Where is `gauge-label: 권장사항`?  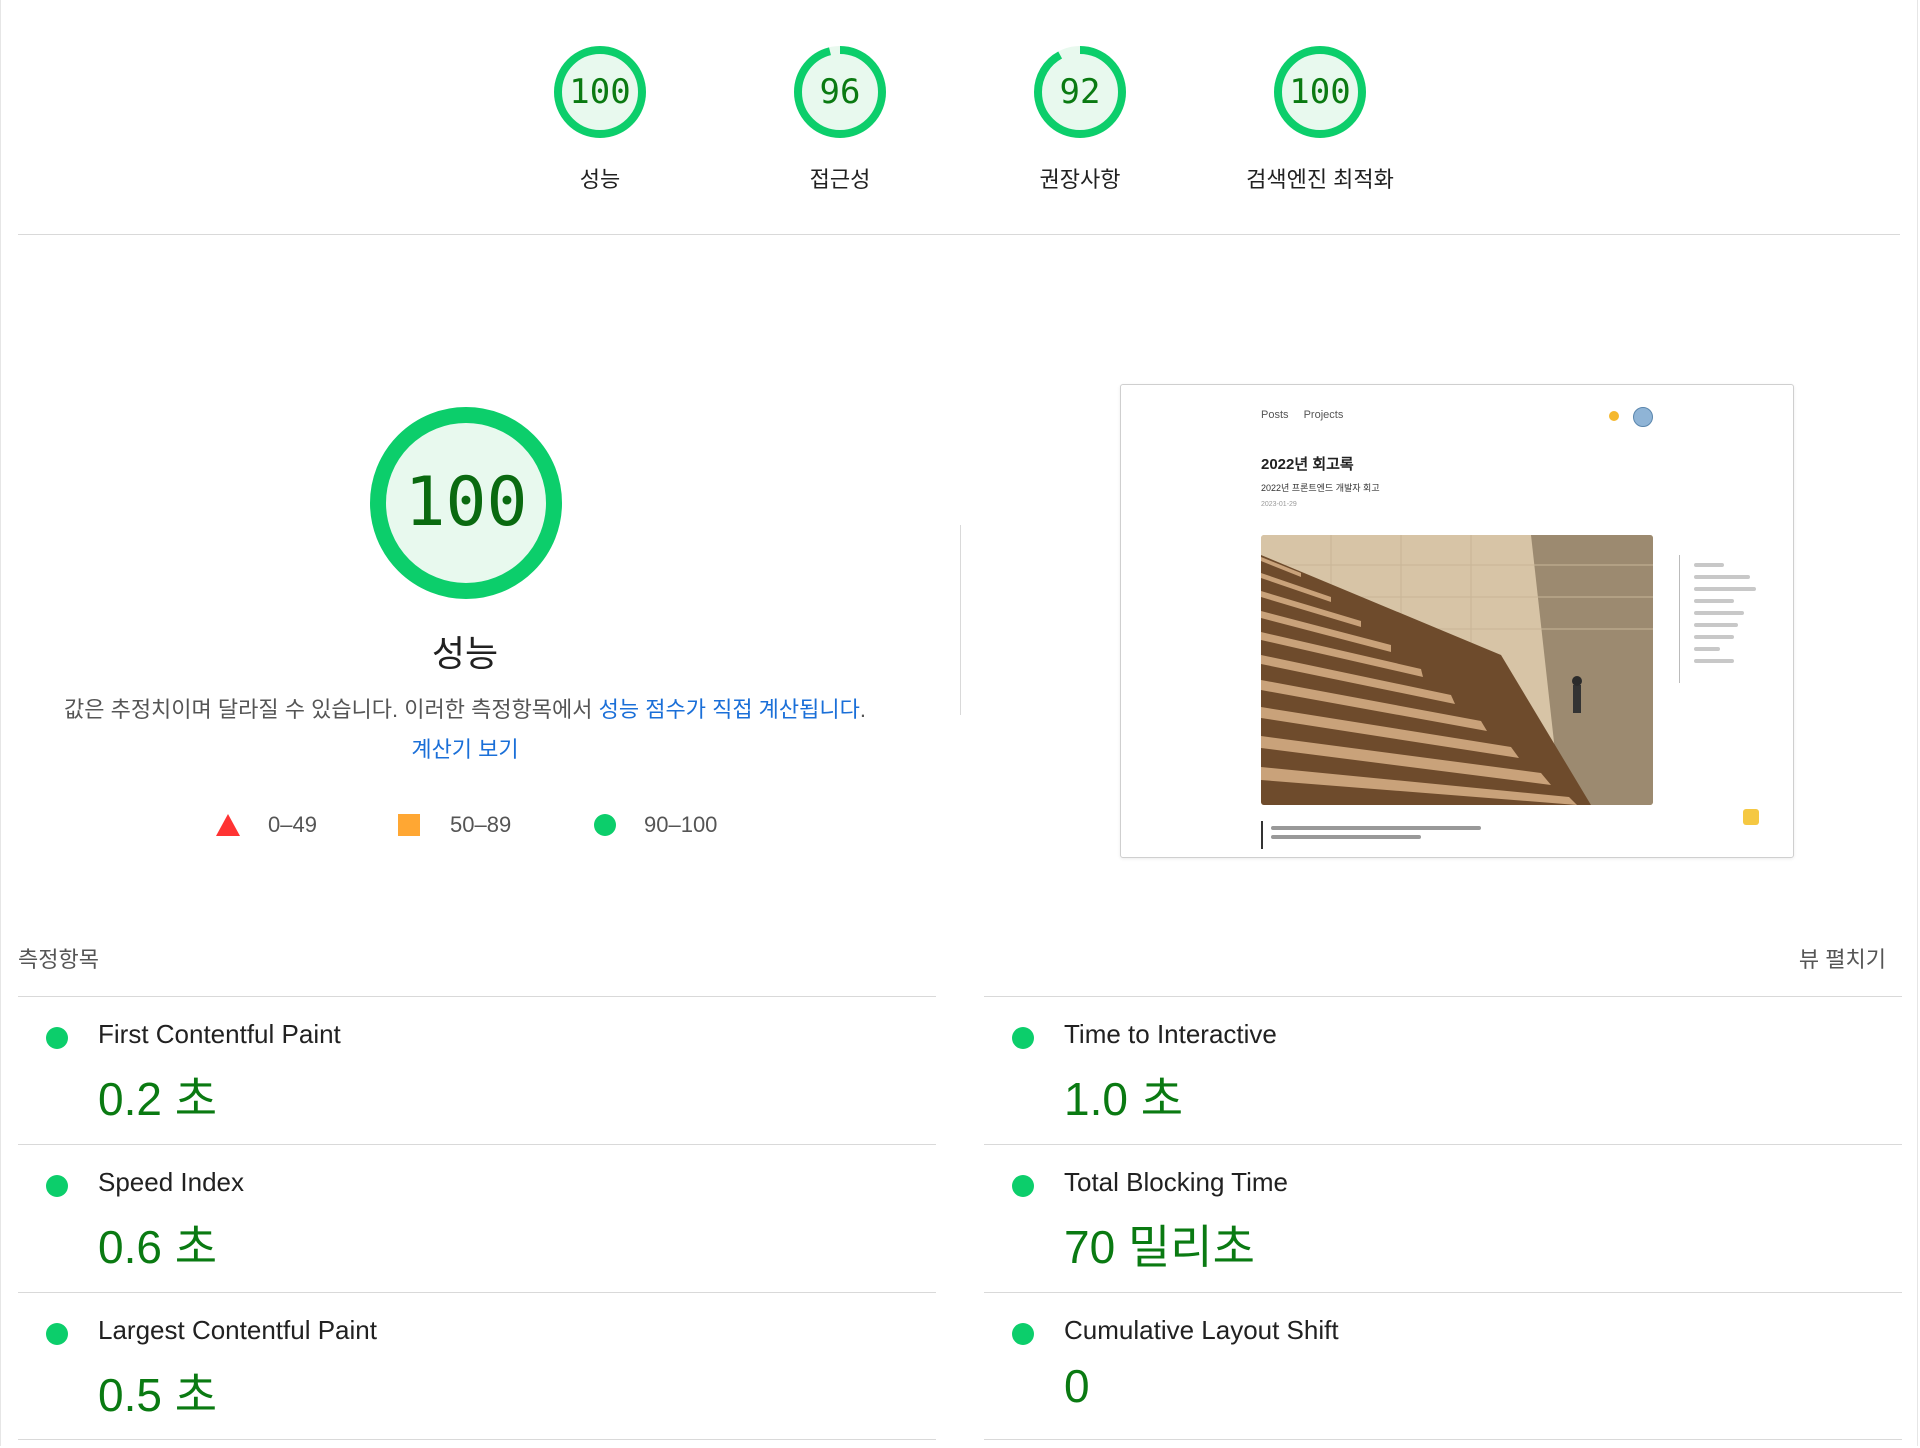 gauge-label: 권장사항 is located at coordinates (1080, 179).